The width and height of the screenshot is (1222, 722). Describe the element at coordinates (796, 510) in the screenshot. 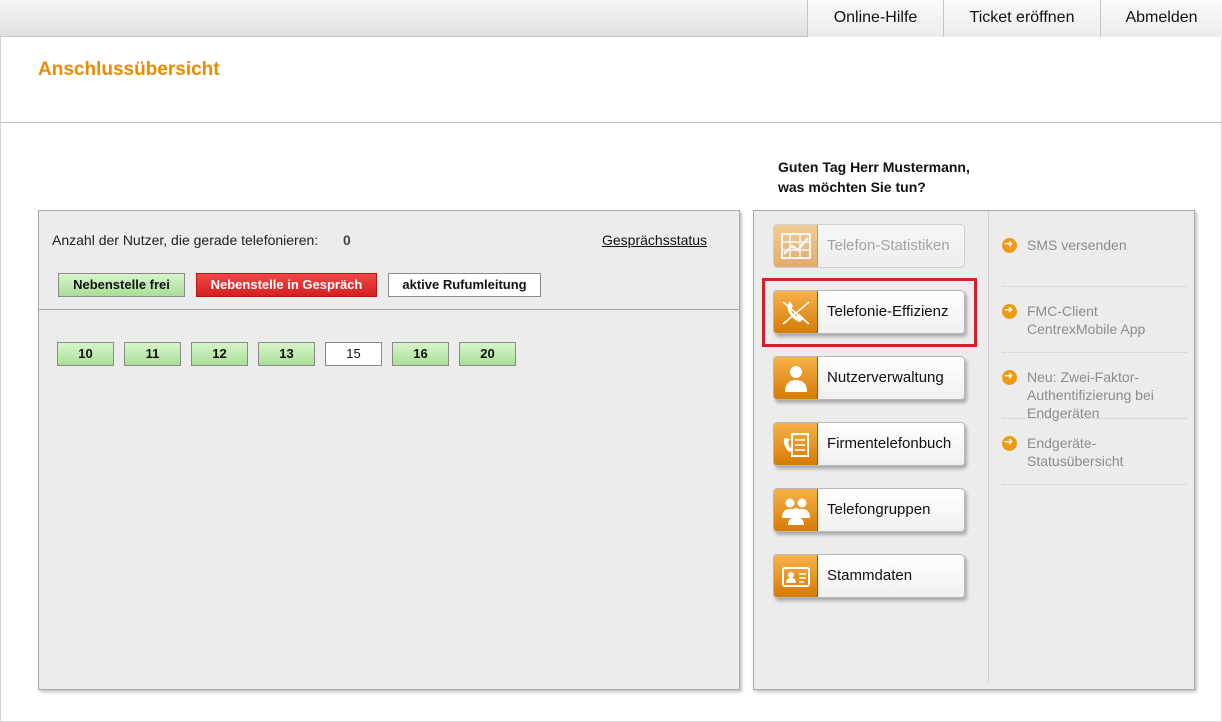

I see `group-icon` at that location.